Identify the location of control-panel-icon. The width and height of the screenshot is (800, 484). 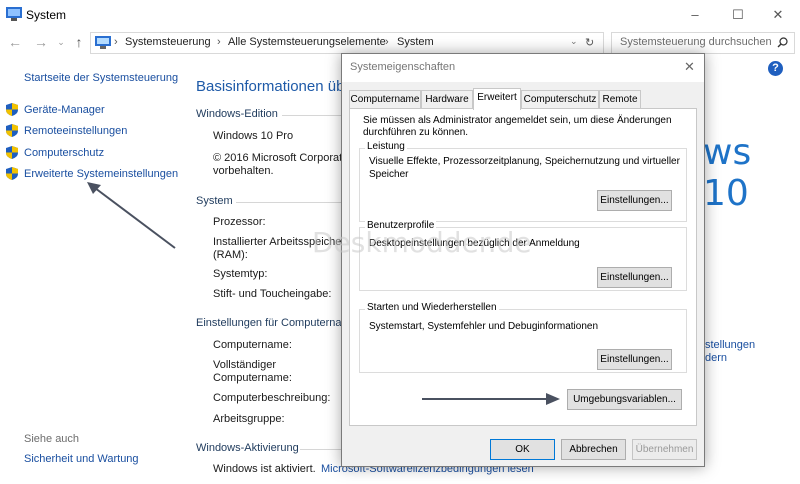
(103, 42).